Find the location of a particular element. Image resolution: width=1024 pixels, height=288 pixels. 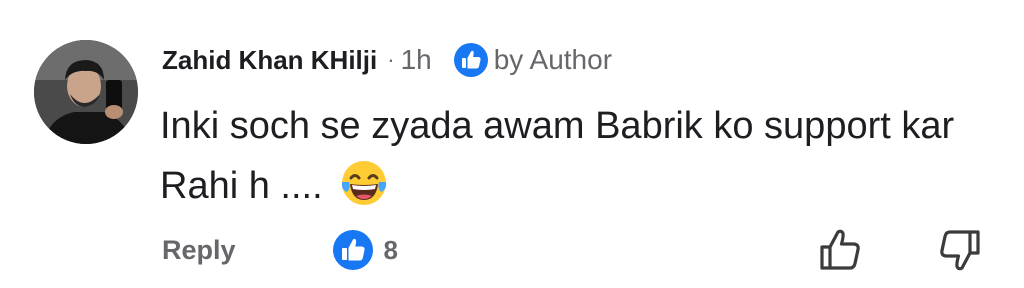

like-reaction-icon is located at coordinates (352, 250).